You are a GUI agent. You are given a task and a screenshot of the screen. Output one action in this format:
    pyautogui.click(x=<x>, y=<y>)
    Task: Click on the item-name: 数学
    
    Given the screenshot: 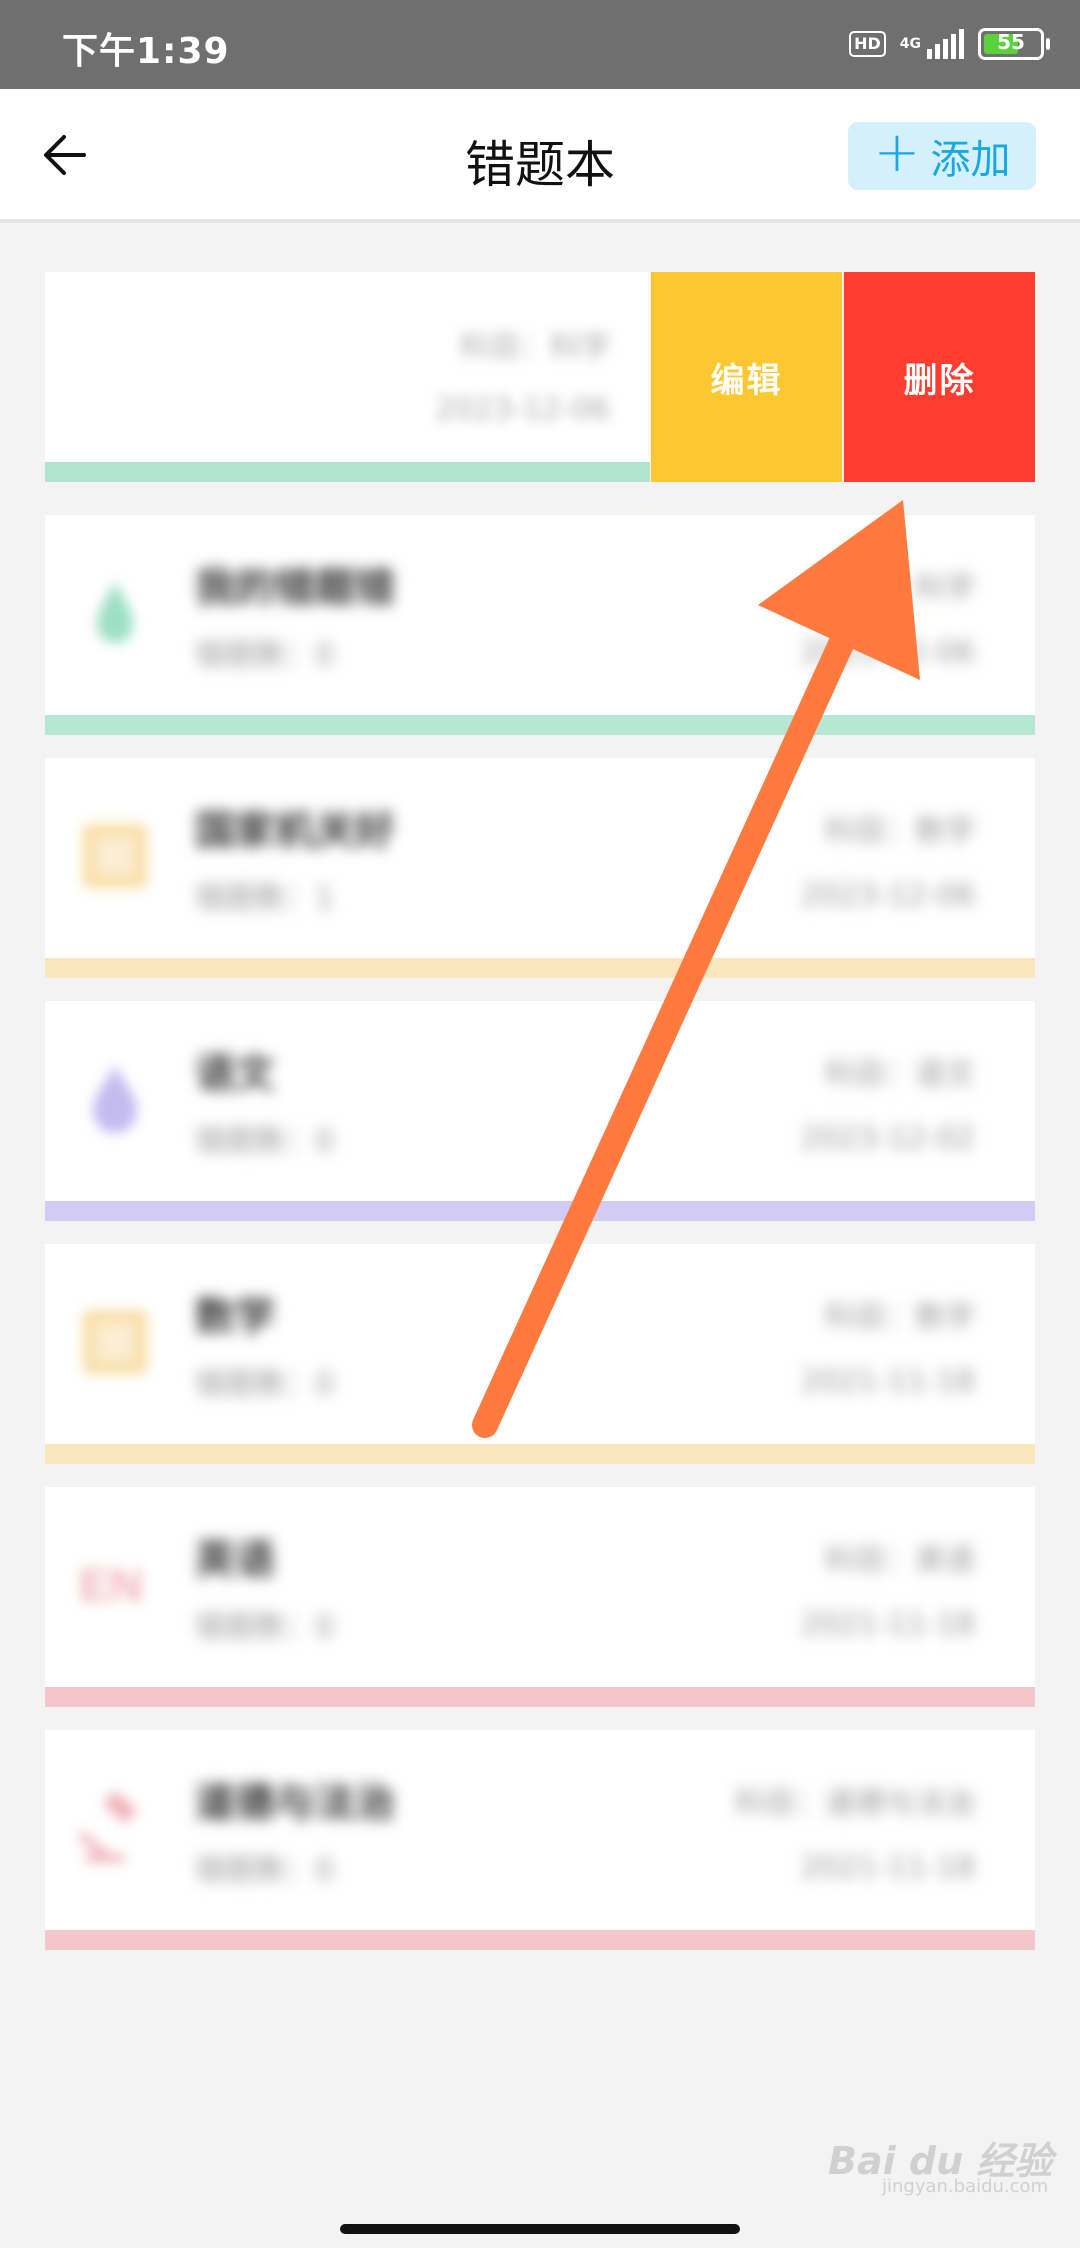 What is the action you would take?
    pyautogui.click(x=235, y=1317)
    